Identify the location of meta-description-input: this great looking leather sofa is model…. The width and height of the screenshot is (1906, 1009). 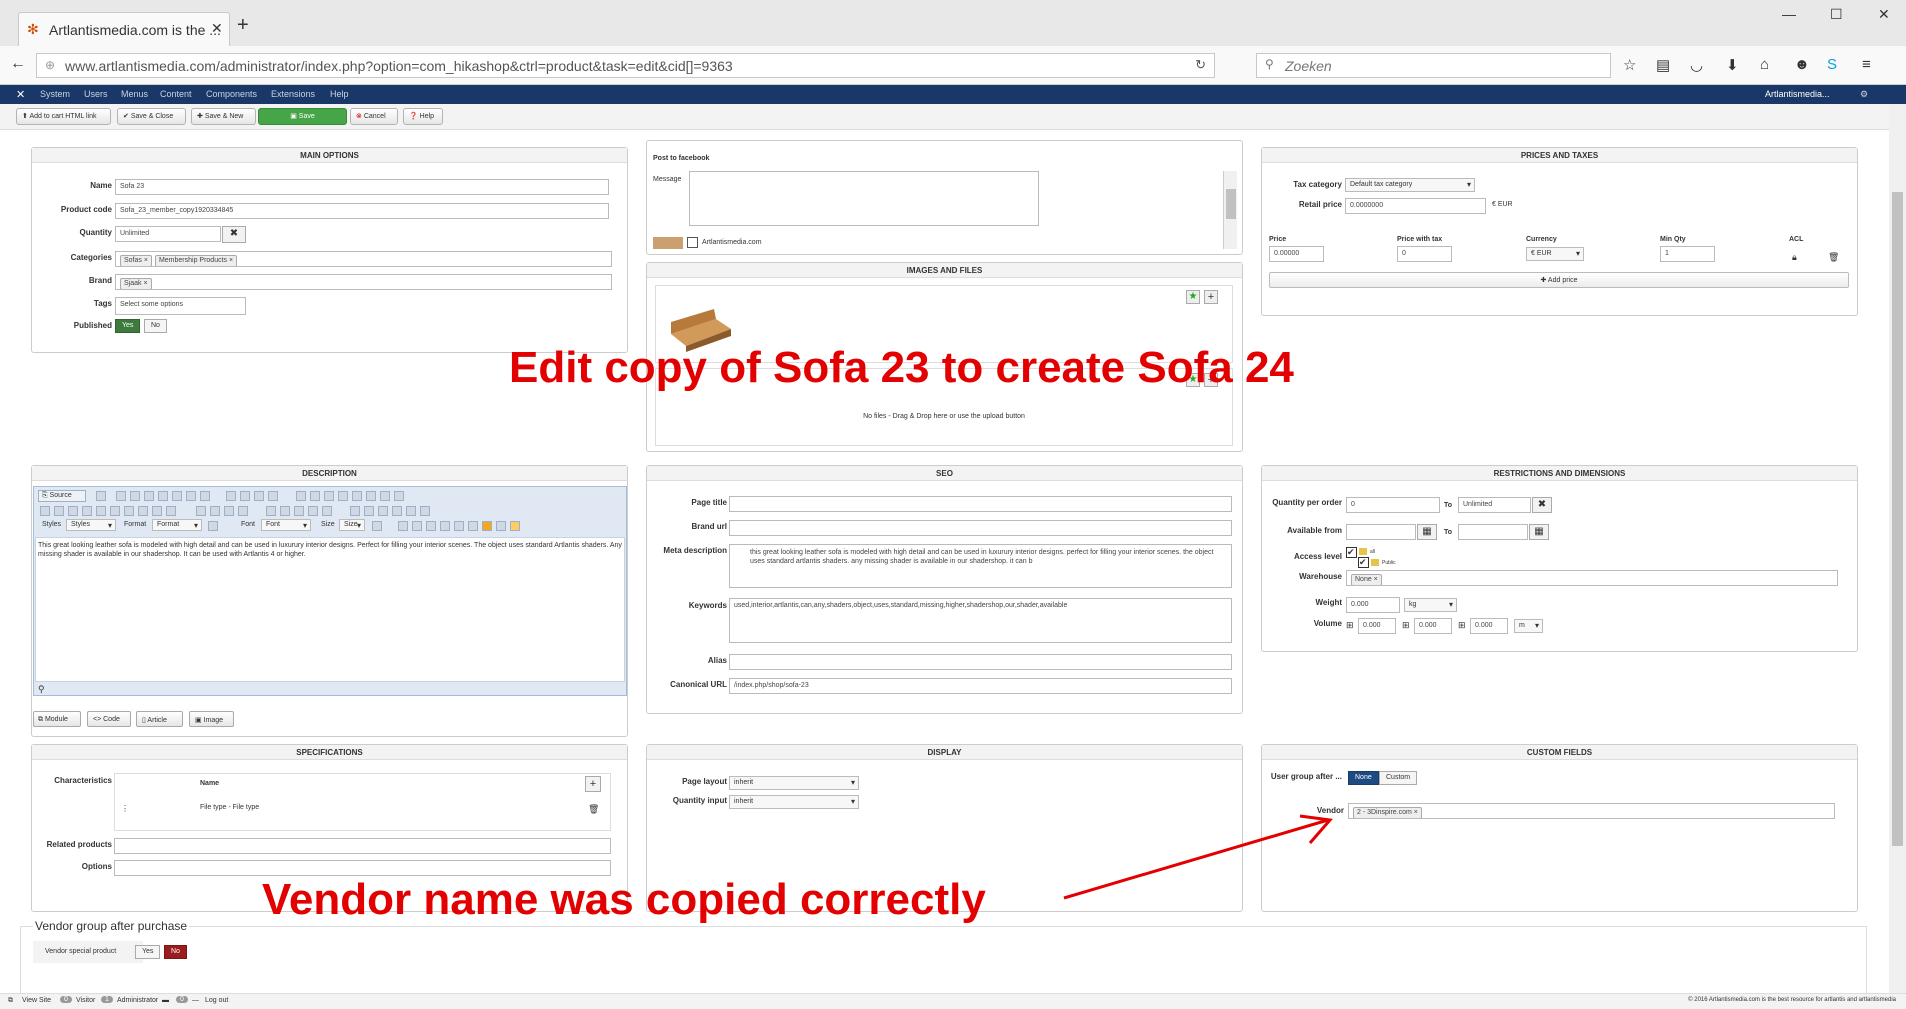
(980, 566).